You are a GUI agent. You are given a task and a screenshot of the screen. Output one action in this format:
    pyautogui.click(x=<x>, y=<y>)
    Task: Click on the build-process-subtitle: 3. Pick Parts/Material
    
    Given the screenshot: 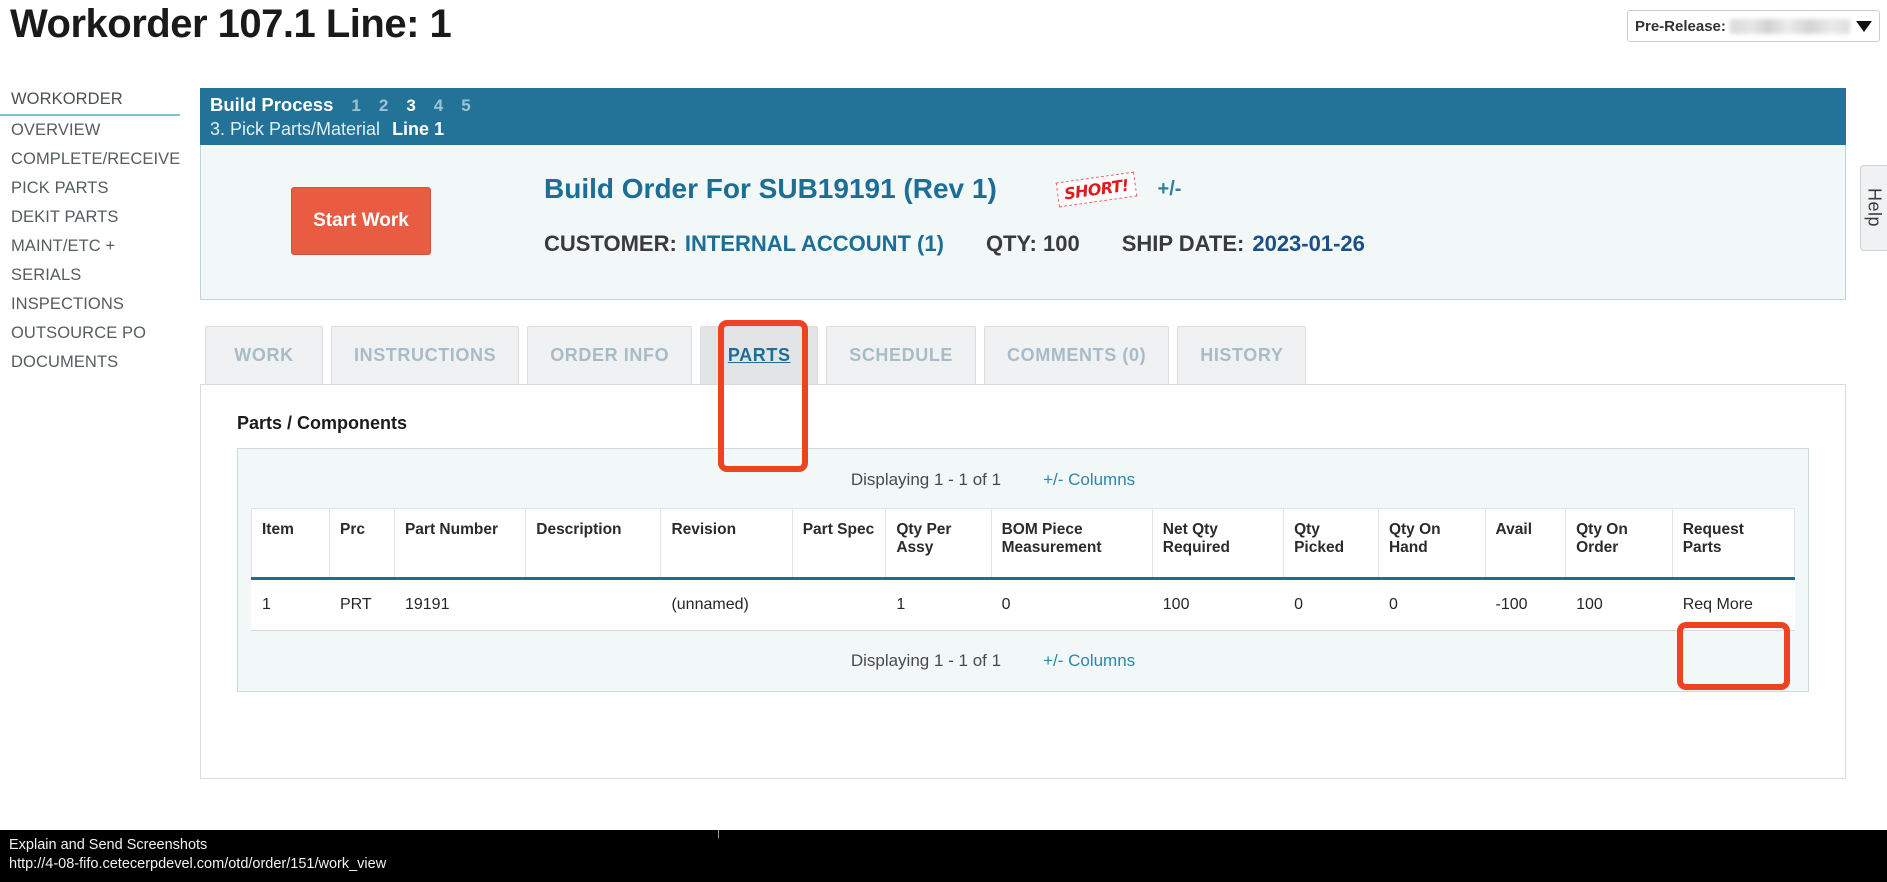 What is the action you would take?
    pyautogui.click(x=295, y=129)
    